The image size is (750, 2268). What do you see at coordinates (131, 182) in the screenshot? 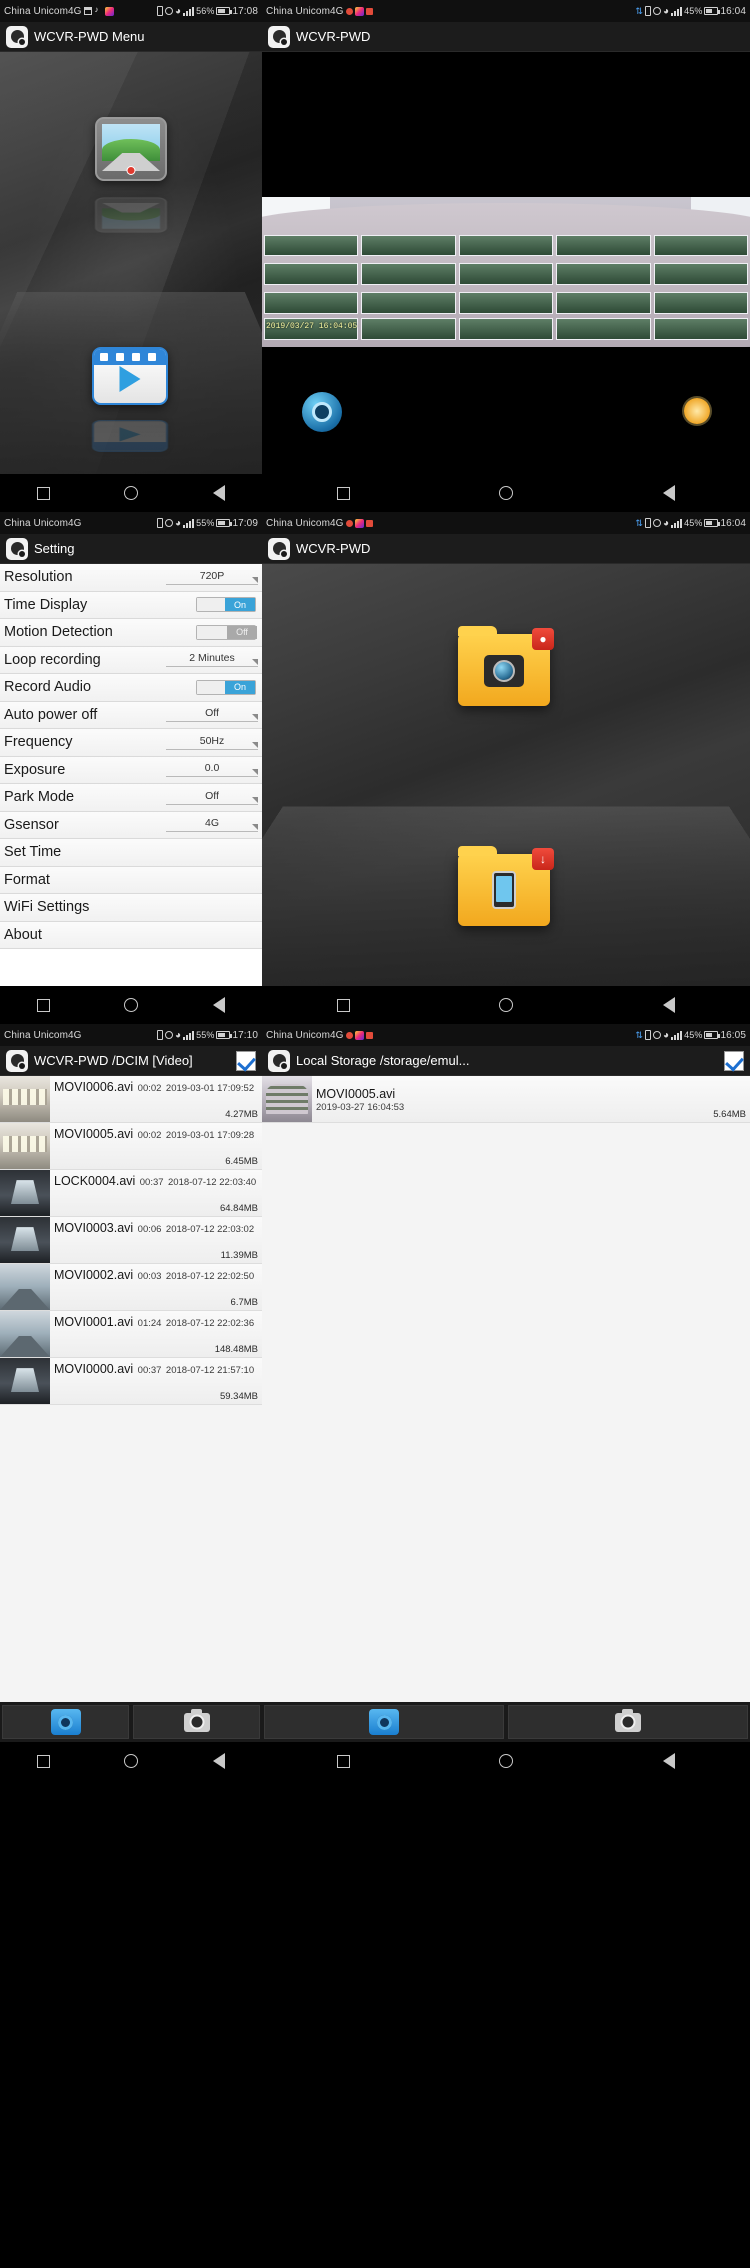
I see `gallery-icon` at bounding box center [131, 182].